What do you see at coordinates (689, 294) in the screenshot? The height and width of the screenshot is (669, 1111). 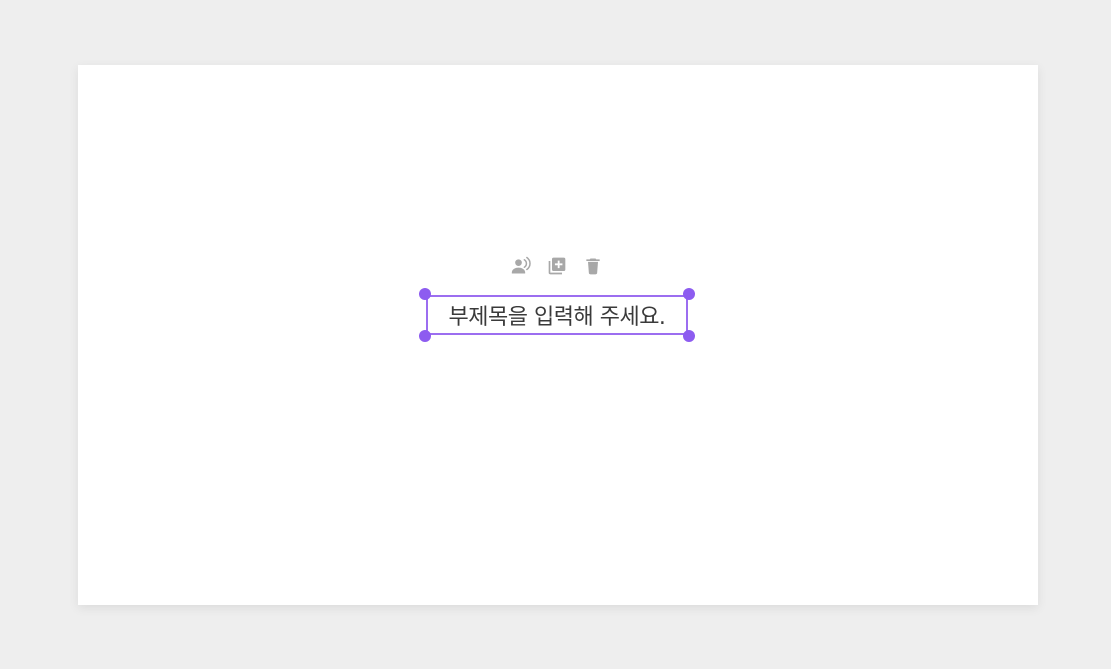 I see `resize-handle-top-right` at bounding box center [689, 294].